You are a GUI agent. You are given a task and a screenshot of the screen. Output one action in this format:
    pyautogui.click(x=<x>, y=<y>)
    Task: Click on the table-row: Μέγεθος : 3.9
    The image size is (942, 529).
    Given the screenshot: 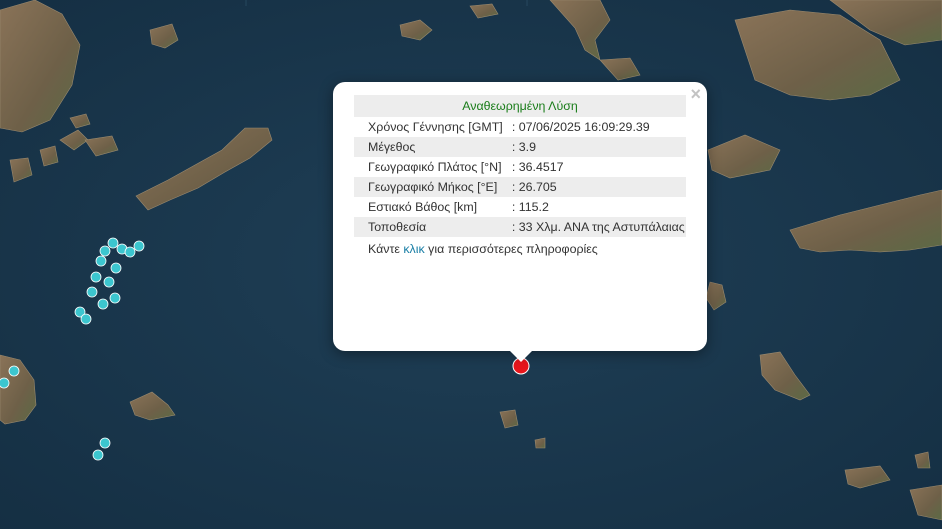 What is the action you would take?
    pyautogui.click(x=520, y=147)
    